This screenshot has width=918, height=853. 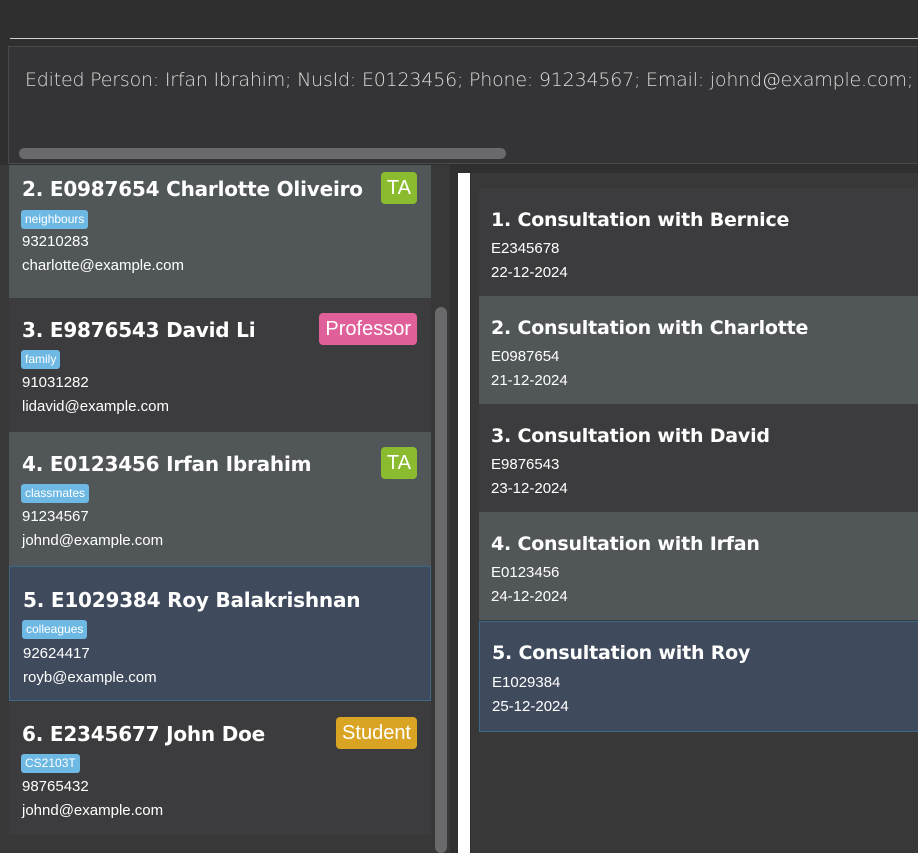 I want to click on consultation-title: 5. Consultation with Roy, so click(x=621, y=653).